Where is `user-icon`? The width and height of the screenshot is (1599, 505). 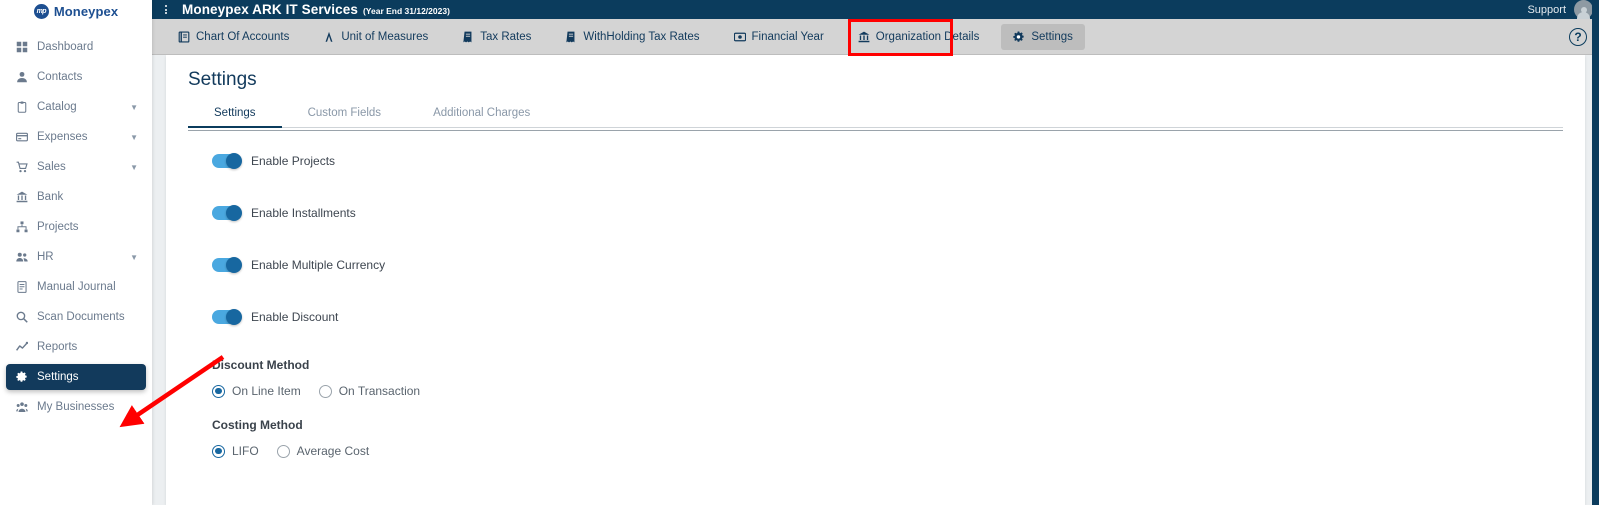 user-icon is located at coordinates (22, 77).